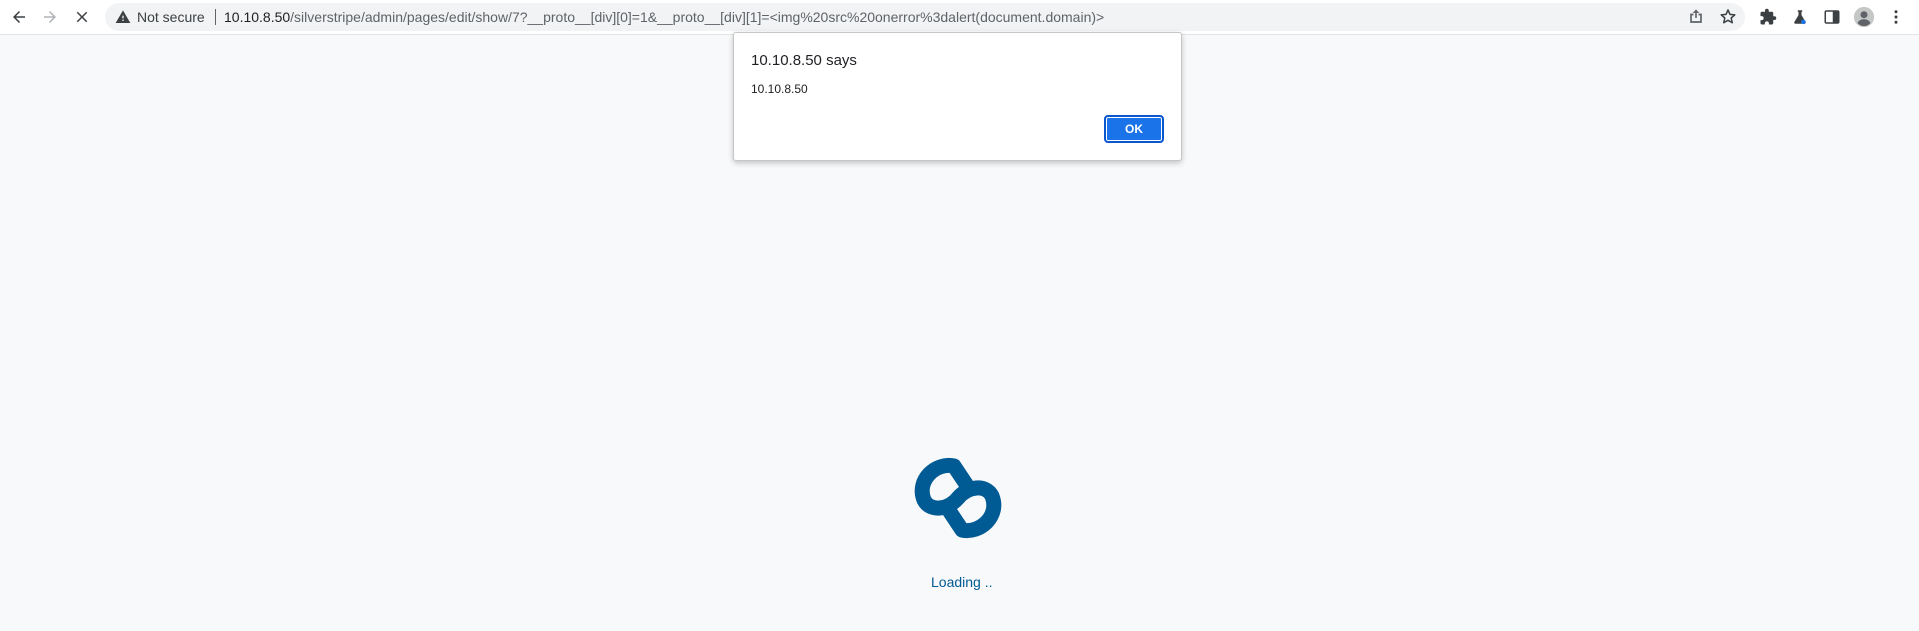  Describe the element at coordinates (804, 60) in the screenshot. I see `dialog-title: 10.10.8.50 says` at that location.